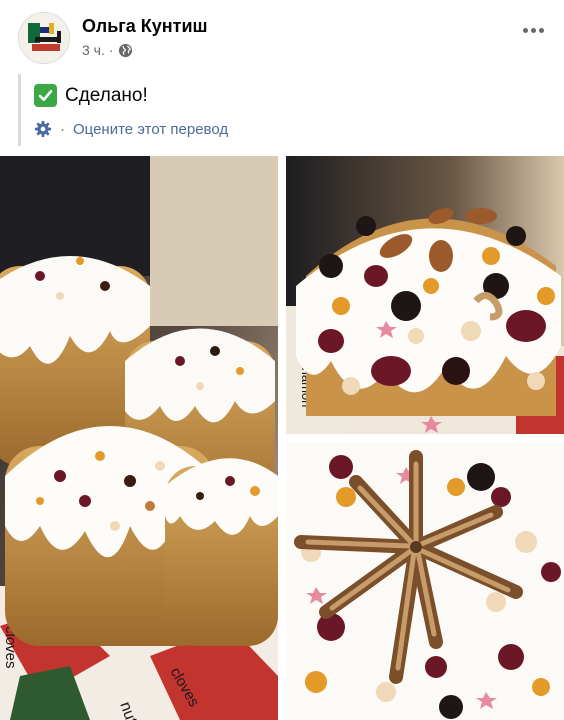  What do you see at coordinates (150, 129) in the screenshot?
I see `rate-translation-link: Оцените этот перевод` at bounding box center [150, 129].